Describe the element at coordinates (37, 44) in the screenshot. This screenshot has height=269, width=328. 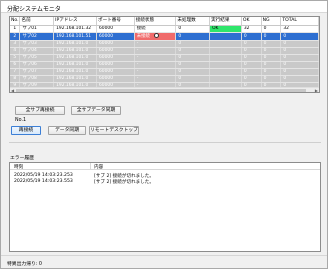
I see `grid-cell-name: サブ03` at that location.